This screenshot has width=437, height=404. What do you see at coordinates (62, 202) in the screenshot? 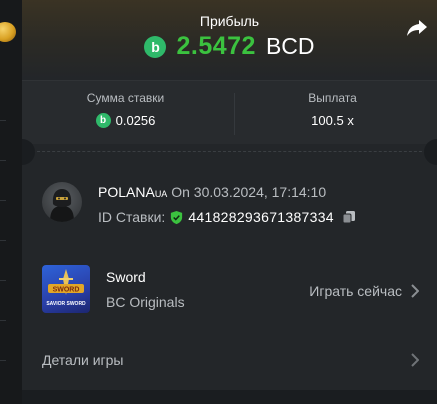
I see `avatar` at bounding box center [62, 202].